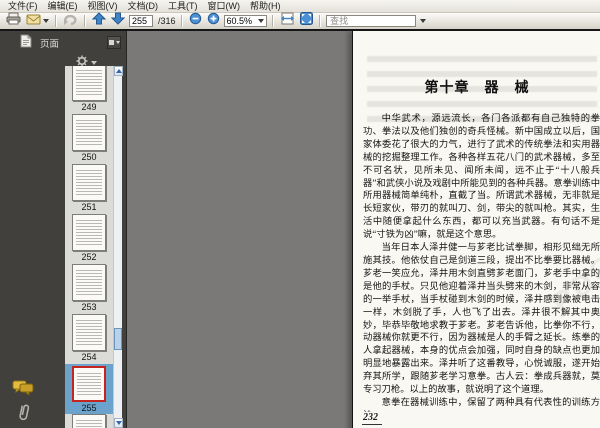 This screenshot has width=600, height=428. I want to click on thumbnail-item: 251, so click(89, 189).